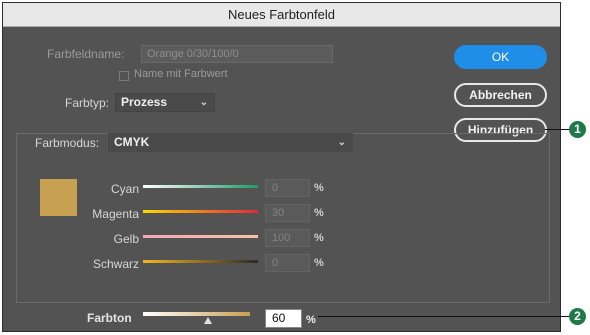 Image resolution: width=590 pixels, height=335 pixels. What do you see at coordinates (126, 239) in the screenshot?
I see `yellow-label: Gelb` at bounding box center [126, 239].